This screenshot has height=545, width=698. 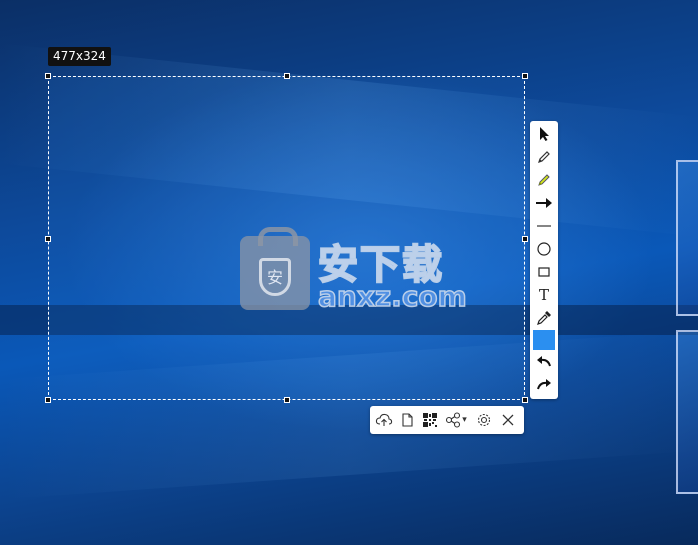 I want to click on watermark-logo: 安 安下载 anxz.com, so click(x=354, y=270).